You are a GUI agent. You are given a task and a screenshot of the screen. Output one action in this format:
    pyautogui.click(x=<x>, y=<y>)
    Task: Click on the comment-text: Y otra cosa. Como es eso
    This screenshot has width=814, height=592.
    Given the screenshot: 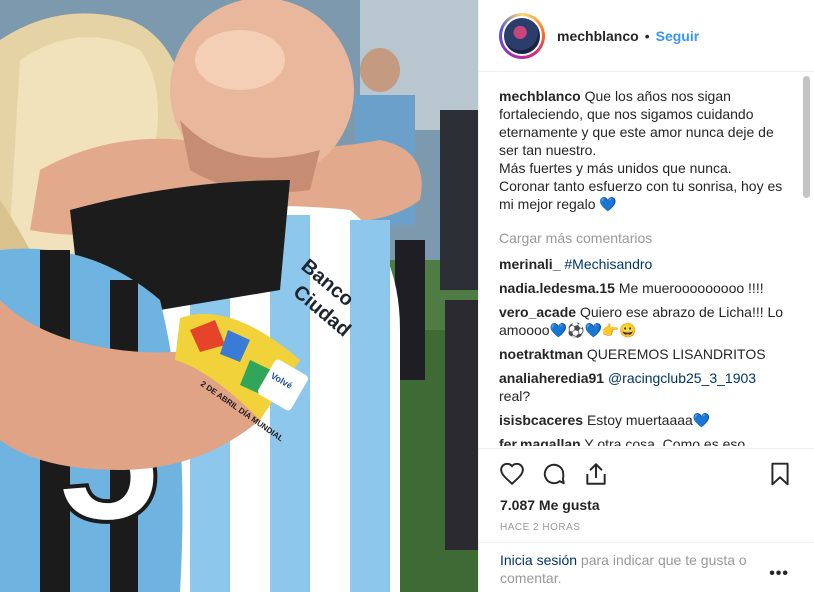 What is the action you would take?
    pyautogui.click(x=665, y=441)
    